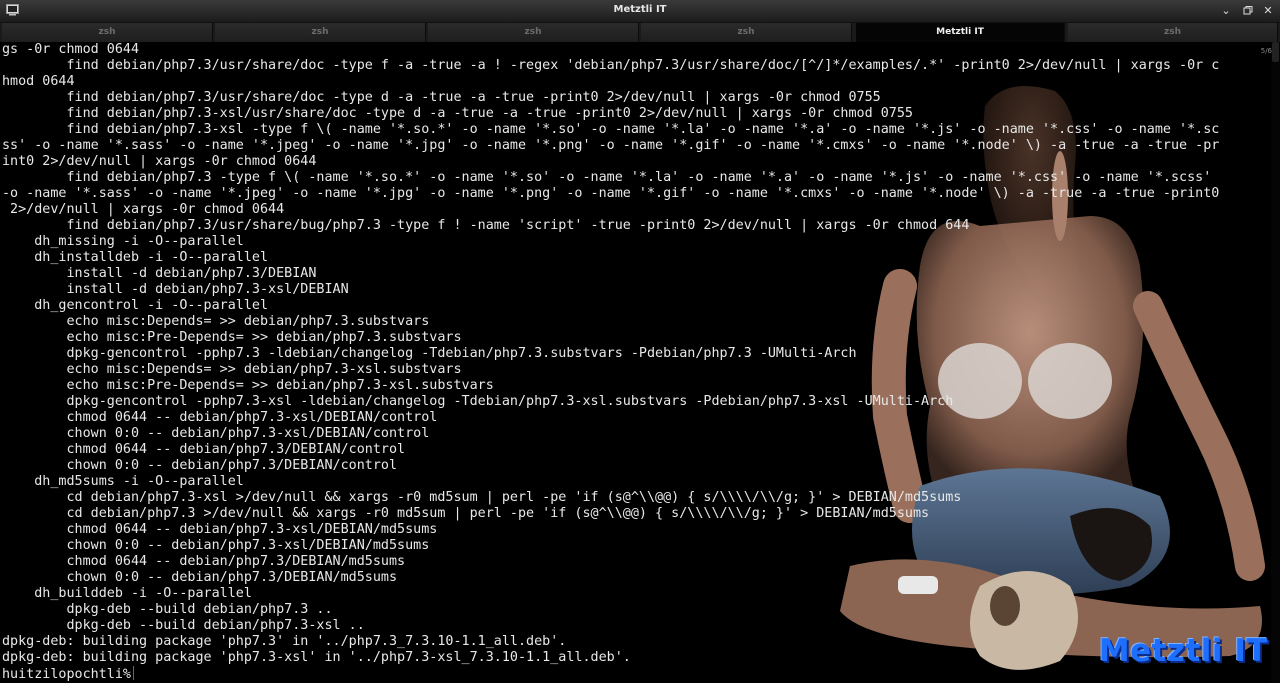 Image resolution: width=1280 pixels, height=683 pixels. I want to click on tab-zsh-4: zsh, so click(746, 32).